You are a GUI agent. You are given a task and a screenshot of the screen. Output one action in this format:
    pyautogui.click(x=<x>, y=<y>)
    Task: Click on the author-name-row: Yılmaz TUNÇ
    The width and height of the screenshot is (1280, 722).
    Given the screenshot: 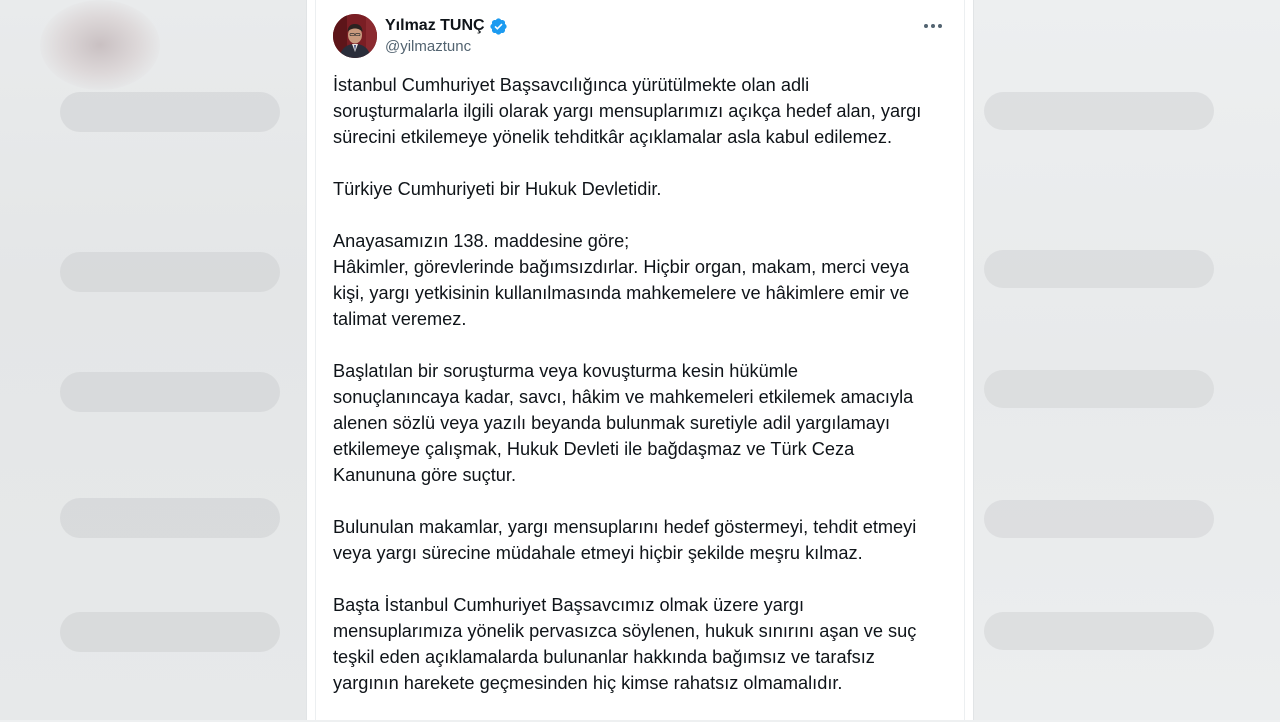 What is the action you would take?
    pyautogui.click(x=446, y=26)
    